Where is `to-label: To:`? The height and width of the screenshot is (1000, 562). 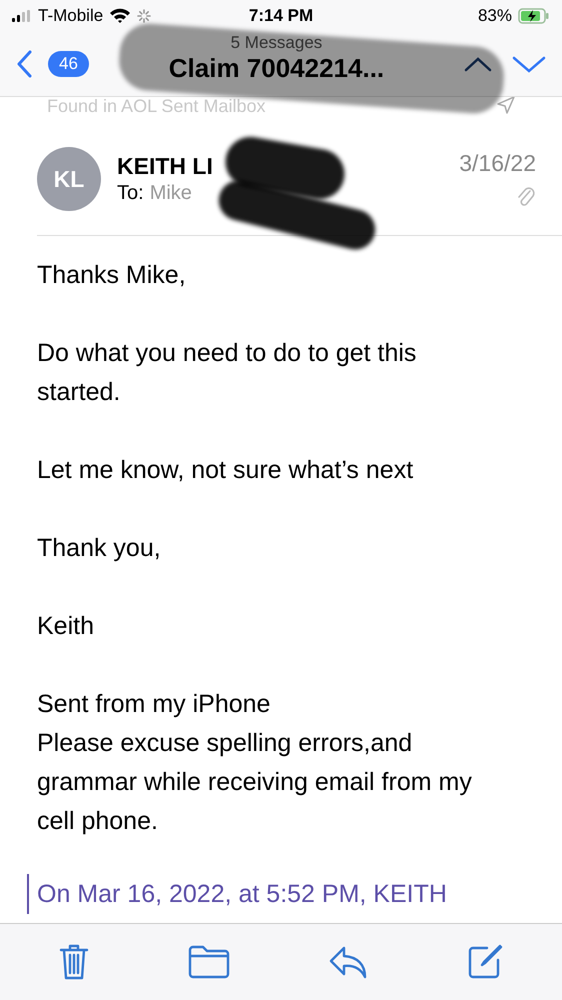
to-label: To: is located at coordinates (130, 193).